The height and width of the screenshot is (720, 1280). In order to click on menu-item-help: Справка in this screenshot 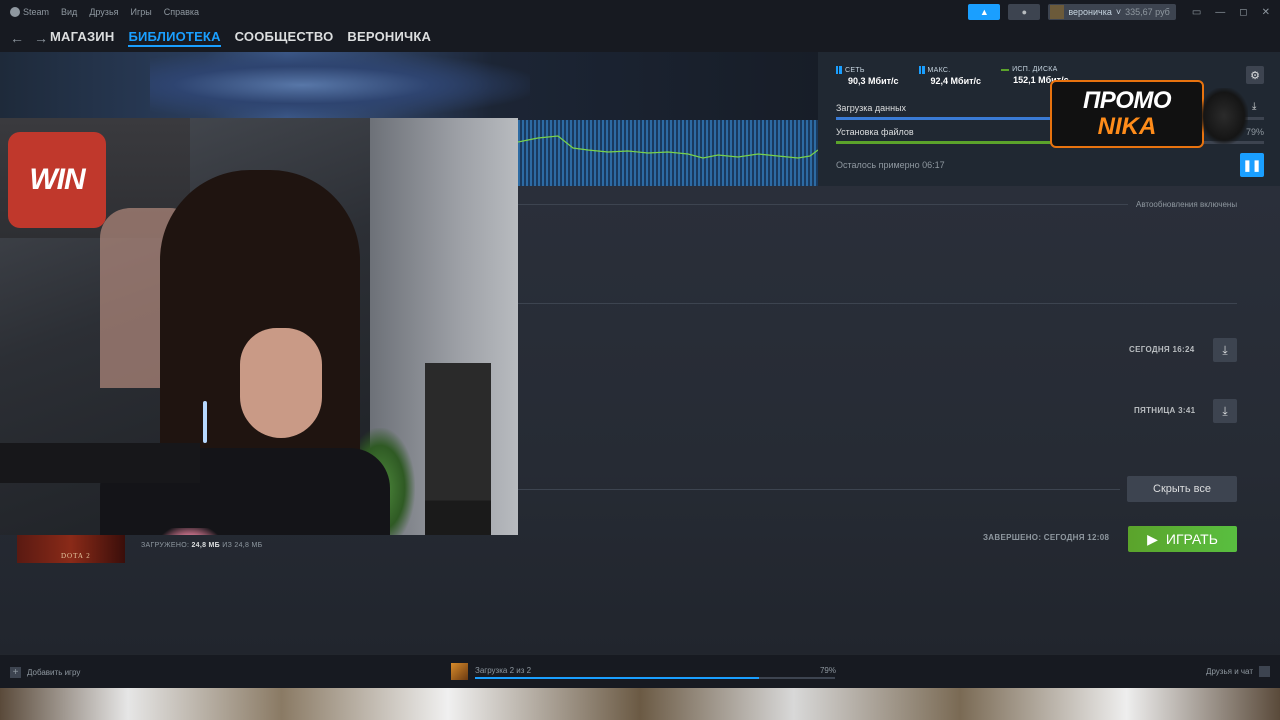, I will do `click(181, 12)`.